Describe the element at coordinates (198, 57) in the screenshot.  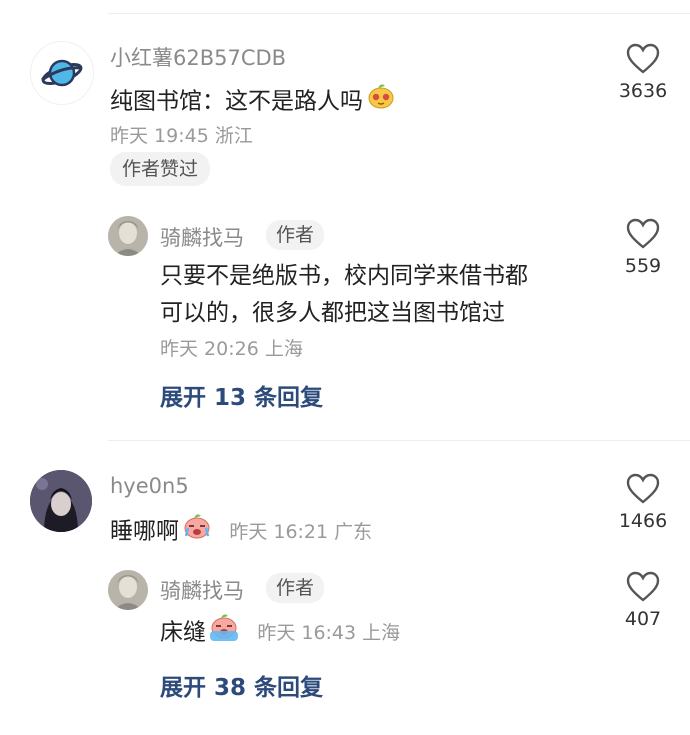
I see `comment-username: 小红薯62B57CDB` at that location.